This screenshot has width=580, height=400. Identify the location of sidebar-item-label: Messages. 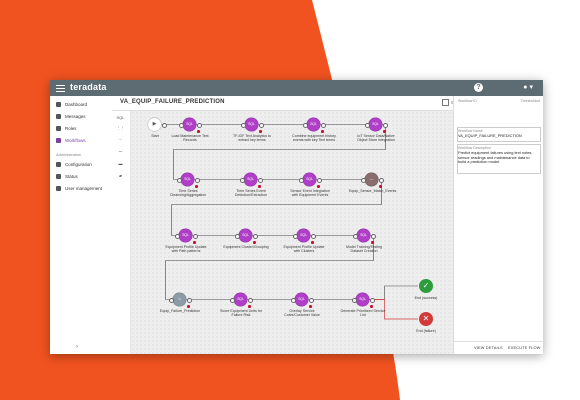
(75, 116).